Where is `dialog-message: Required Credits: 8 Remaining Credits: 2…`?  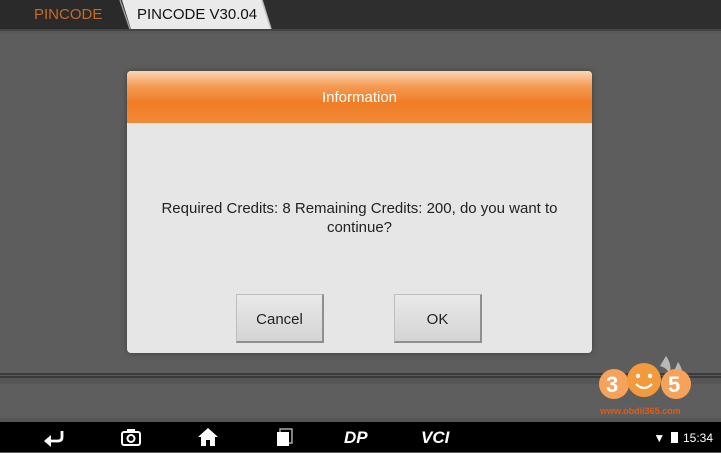 dialog-message: Required Credits: 8 Remaining Credits: 2… is located at coordinates (359, 218).